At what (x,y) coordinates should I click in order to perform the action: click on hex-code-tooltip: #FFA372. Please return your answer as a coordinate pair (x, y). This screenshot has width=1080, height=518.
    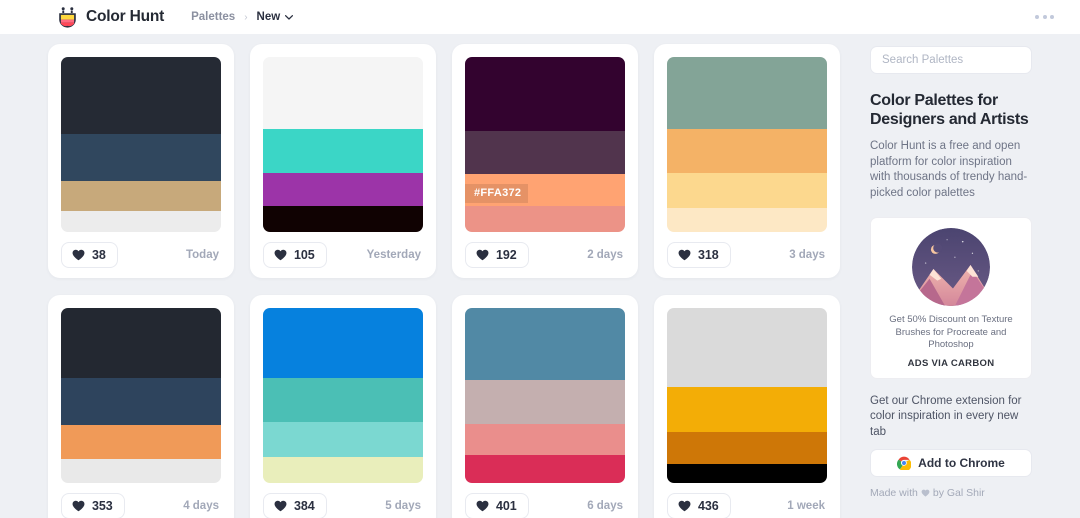
    Looking at the image, I should click on (497, 193).